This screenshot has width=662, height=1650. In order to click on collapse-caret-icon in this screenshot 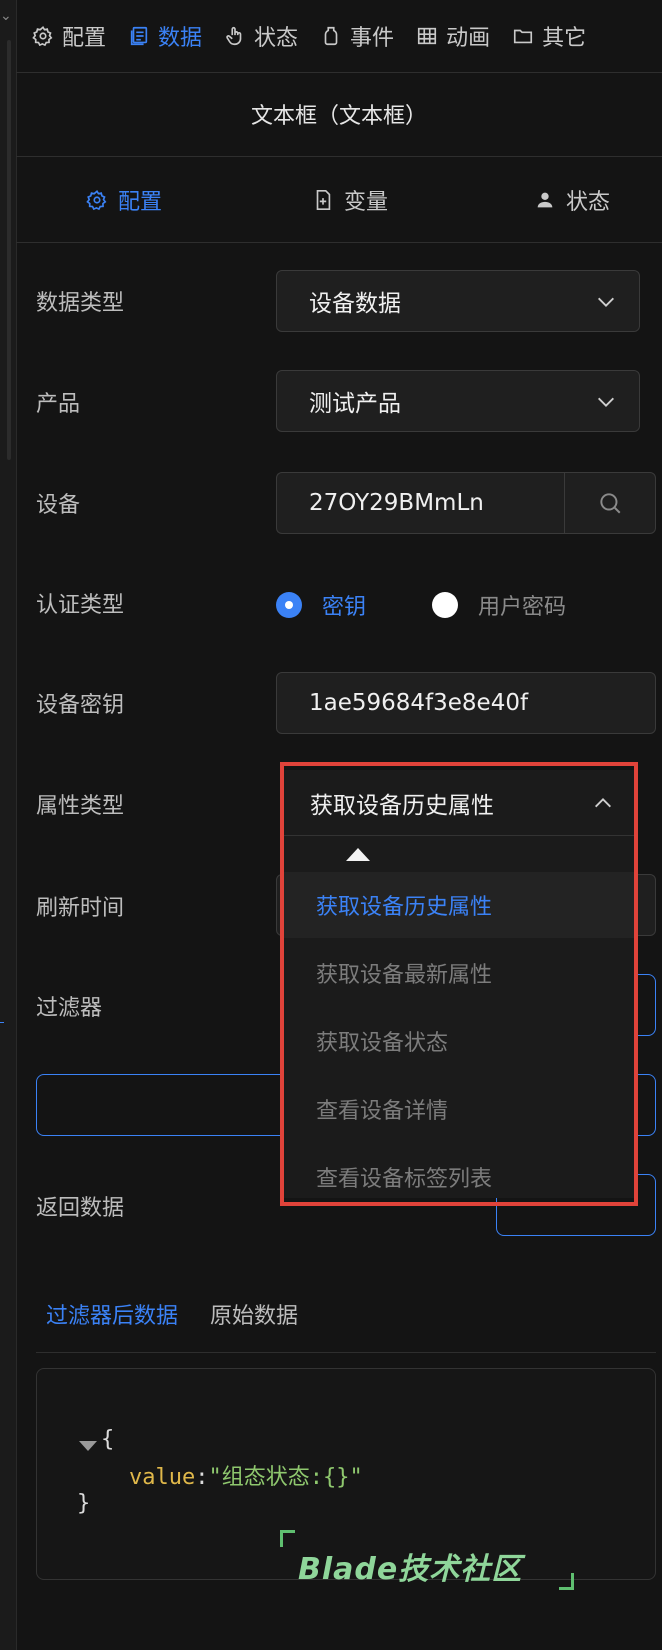, I will do `click(88, 1446)`.